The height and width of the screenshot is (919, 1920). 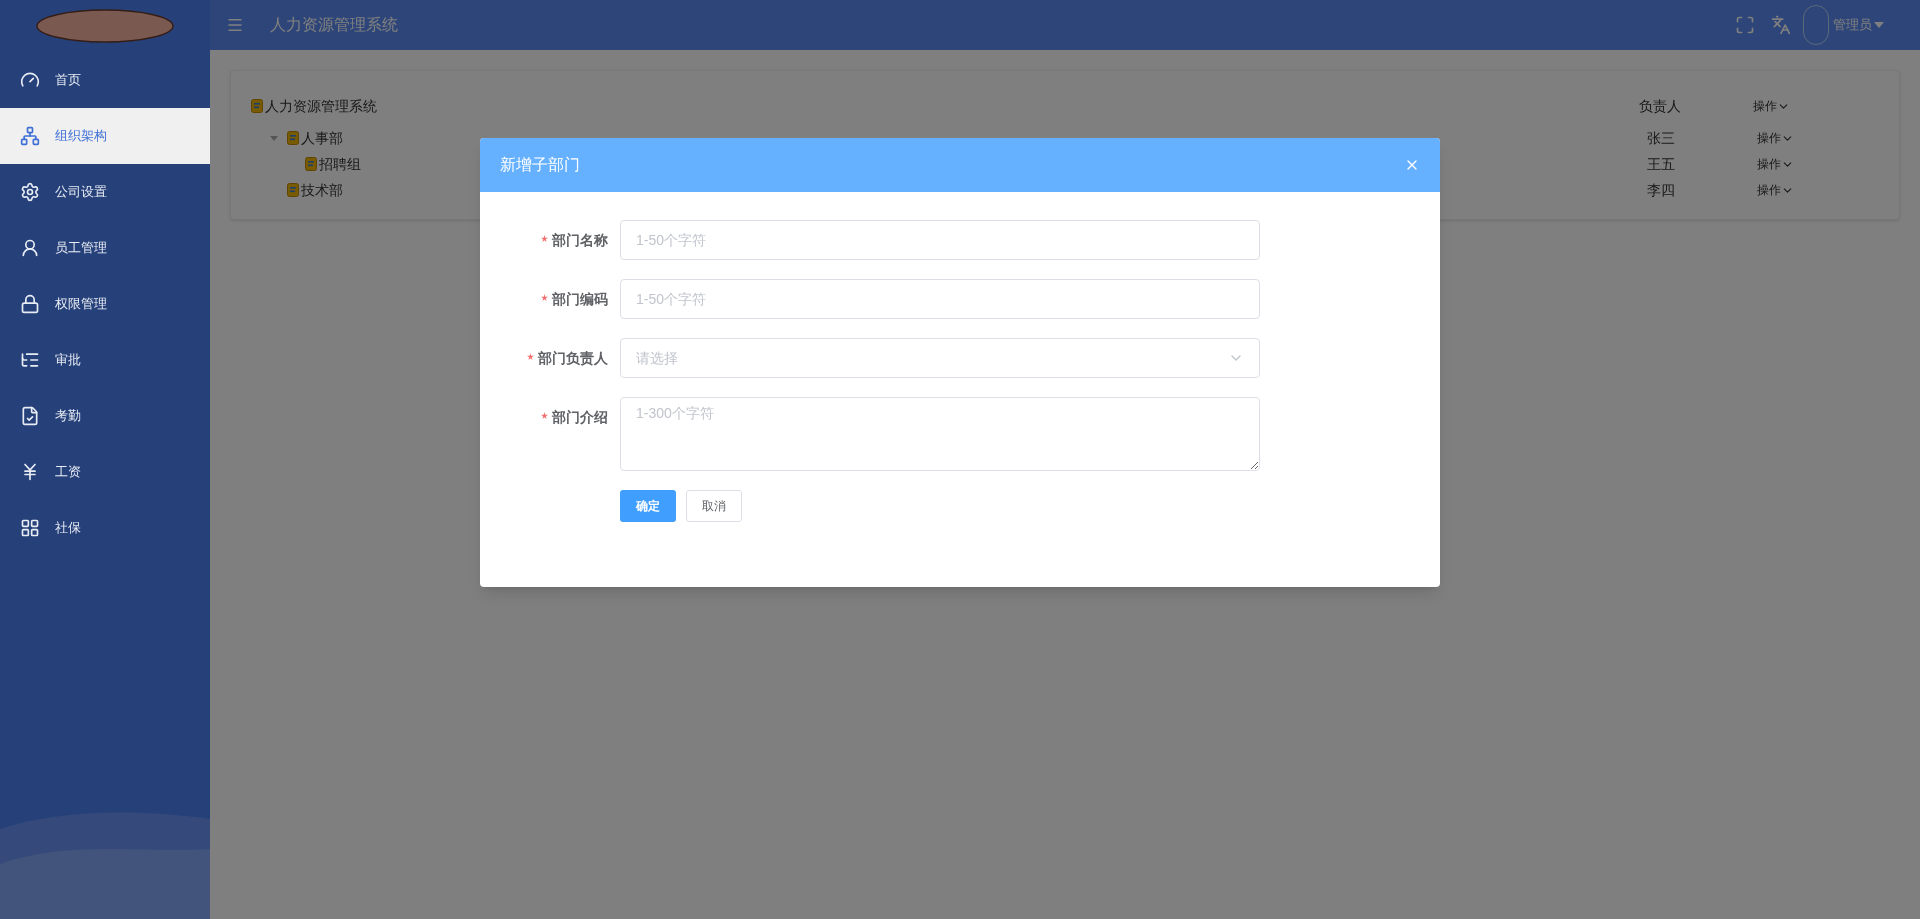 What do you see at coordinates (580, 417) in the screenshot?
I see `field-label: 部门介绍` at bounding box center [580, 417].